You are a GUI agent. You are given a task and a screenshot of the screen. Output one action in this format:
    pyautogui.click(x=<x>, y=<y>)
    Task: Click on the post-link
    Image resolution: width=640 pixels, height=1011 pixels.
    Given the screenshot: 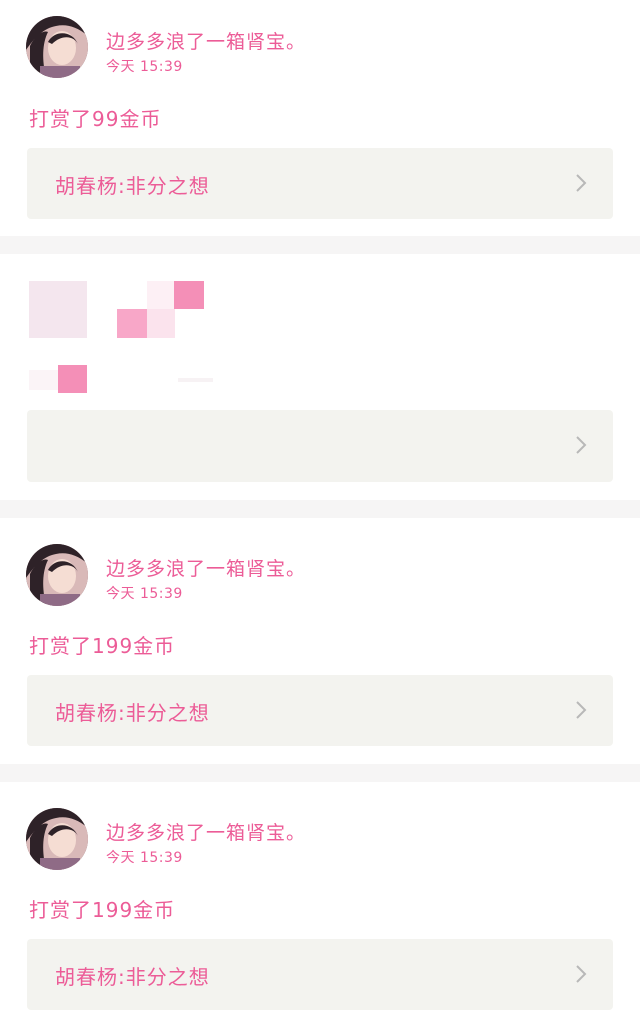 What is the action you would take?
    pyautogui.click(x=320, y=446)
    